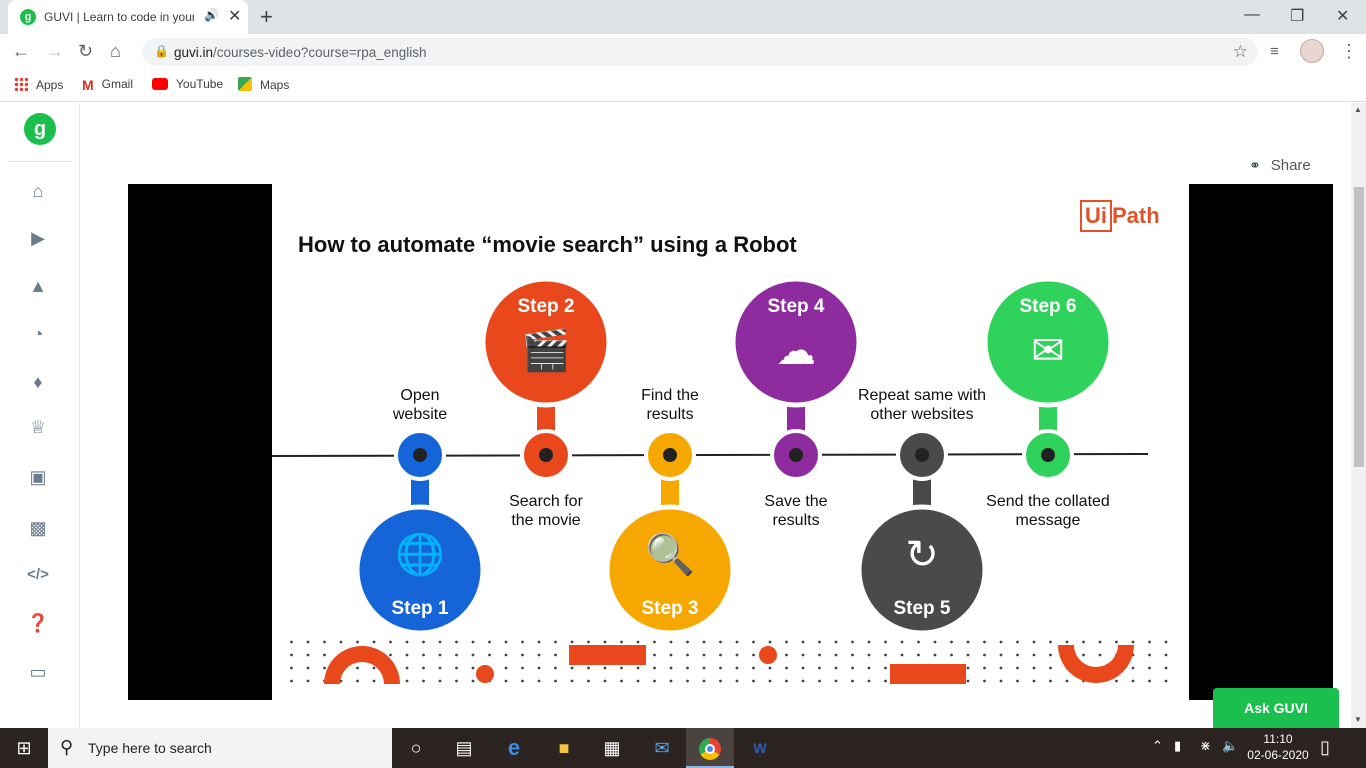 Image resolution: width=1366 pixels, height=768 pixels. I want to click on bookmark-gmail: M Gmail, so click(107, 85).